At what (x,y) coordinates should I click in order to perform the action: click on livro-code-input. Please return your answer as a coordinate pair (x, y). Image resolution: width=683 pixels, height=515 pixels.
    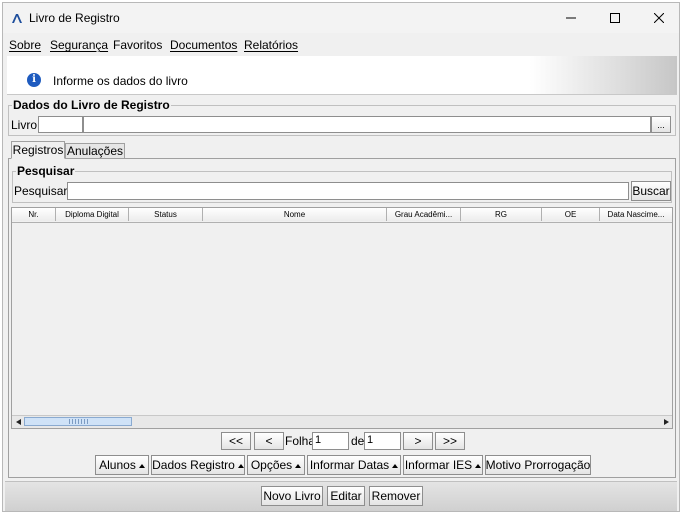
    Looking at the image, I should click on (60, 124).